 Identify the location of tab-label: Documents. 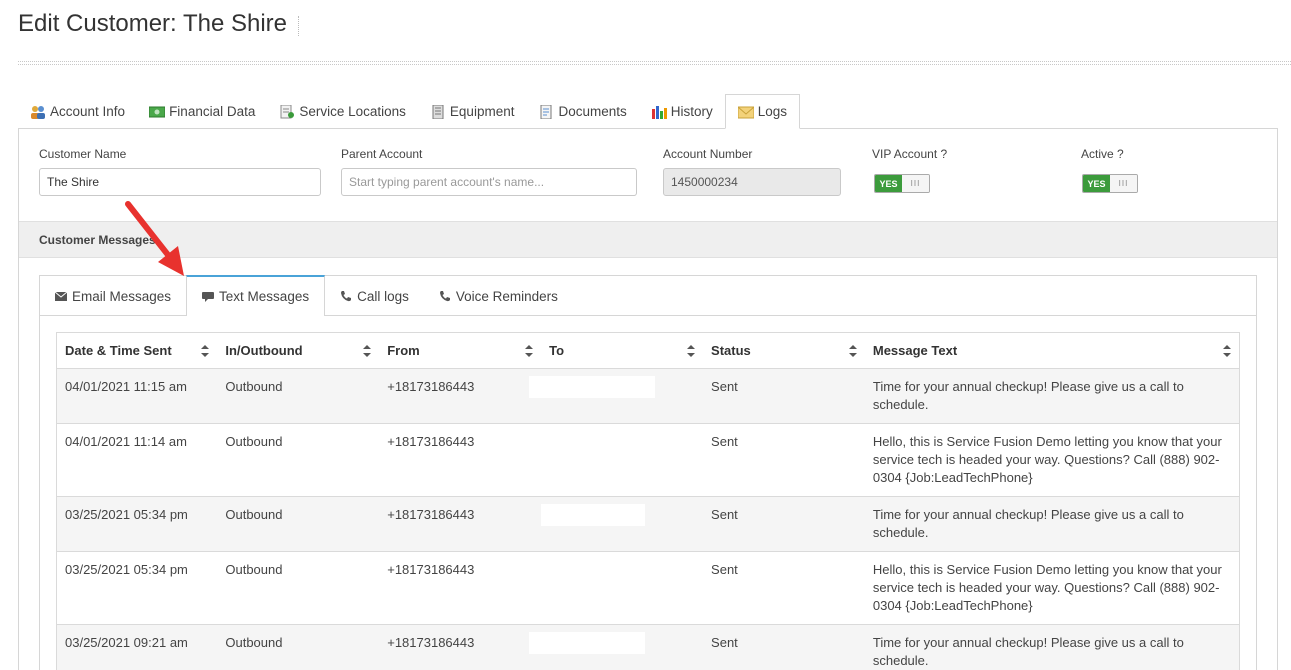
(592, 111).